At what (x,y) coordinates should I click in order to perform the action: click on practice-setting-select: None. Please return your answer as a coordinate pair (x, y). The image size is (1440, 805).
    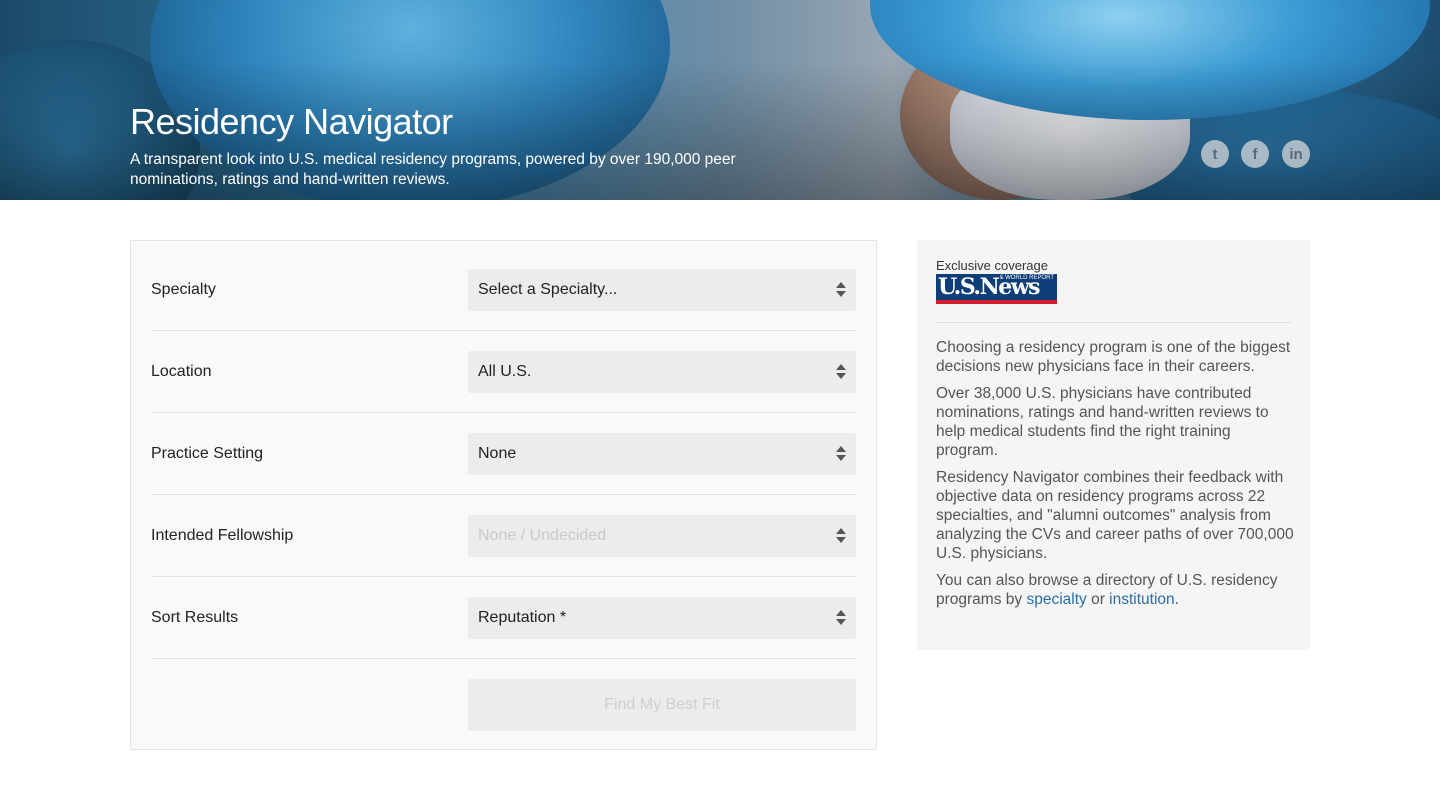
    Looking at the image, I should click on (662, 454).